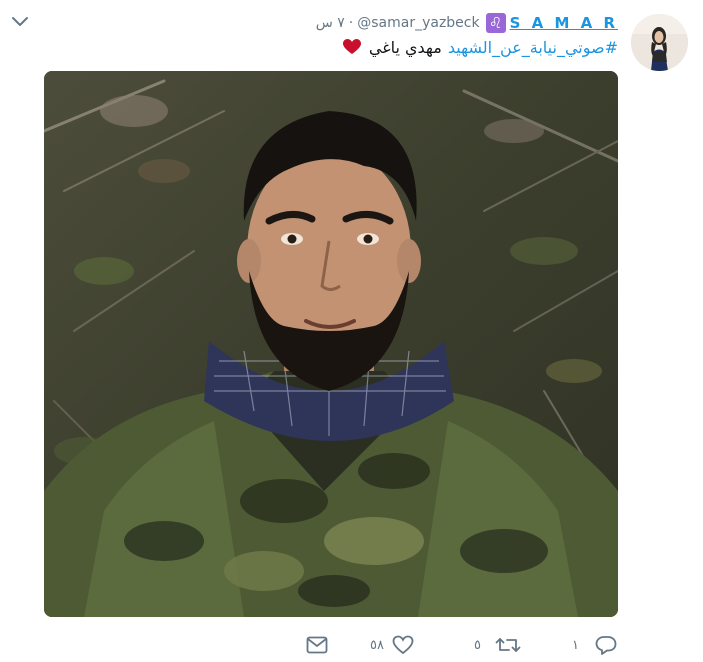 The height and width of the screenshot is (662, 703). I want to click on retweet-icon, so click(508, 645).